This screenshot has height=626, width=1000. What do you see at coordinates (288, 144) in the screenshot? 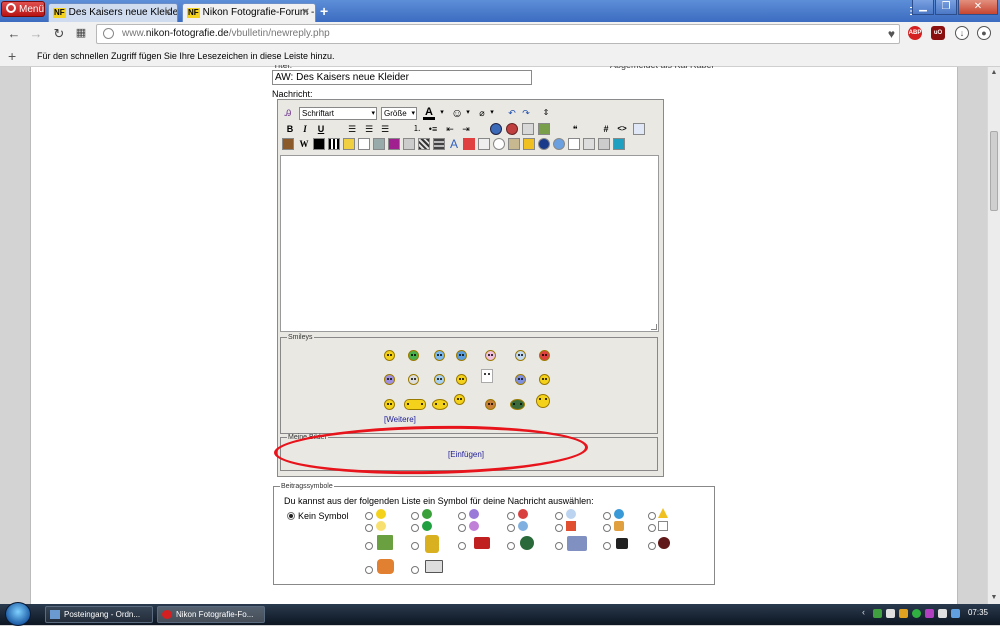
I see `photo-icon` at bounding box center [288, 144].